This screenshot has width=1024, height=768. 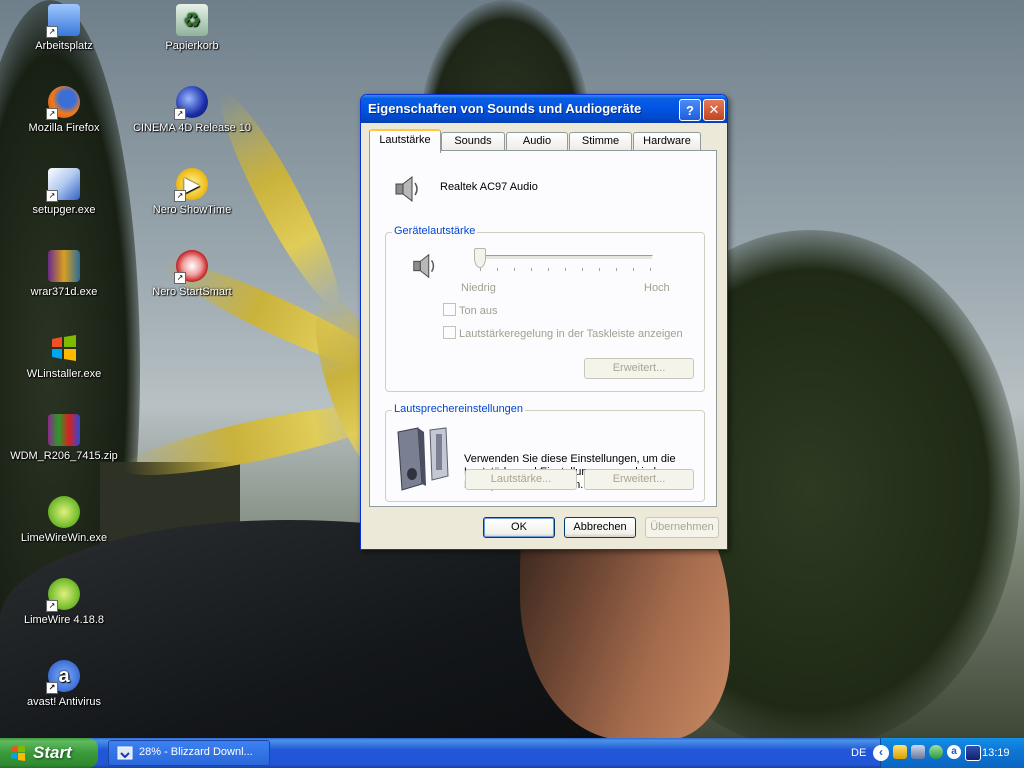 I want to click on desktop-icon-limewire: ↗ LimeWire 4.18.8, so click(x=64, y=602).